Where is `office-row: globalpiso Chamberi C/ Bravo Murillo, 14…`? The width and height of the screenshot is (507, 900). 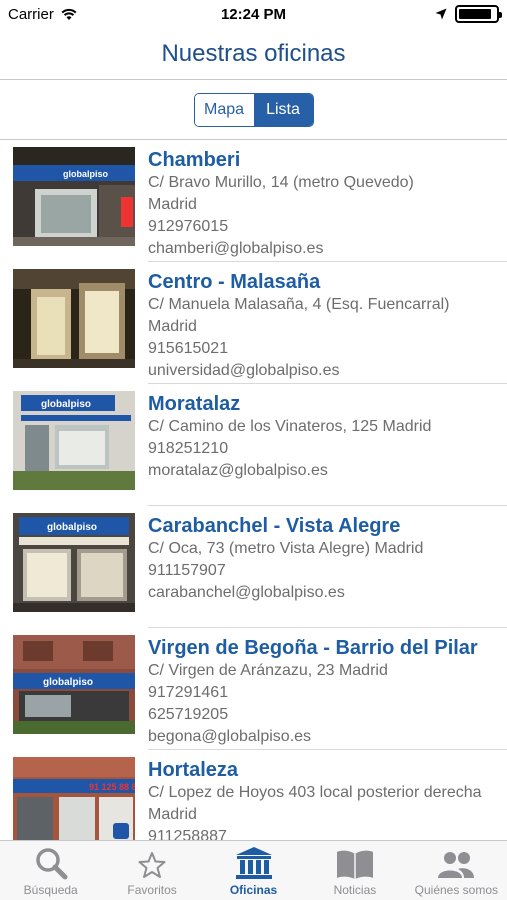
office-row: globalpiso Chamberi C/ Bravo Murillo, 14… is located at coordinates (253, 201).